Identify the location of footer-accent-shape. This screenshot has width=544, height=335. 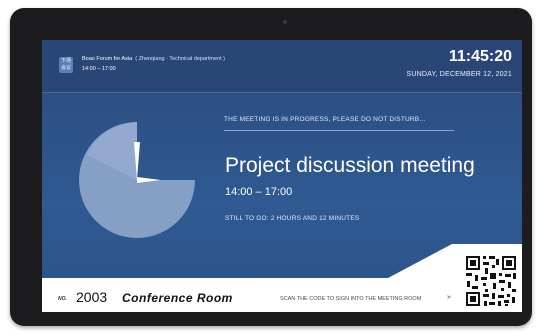
(455, 261).